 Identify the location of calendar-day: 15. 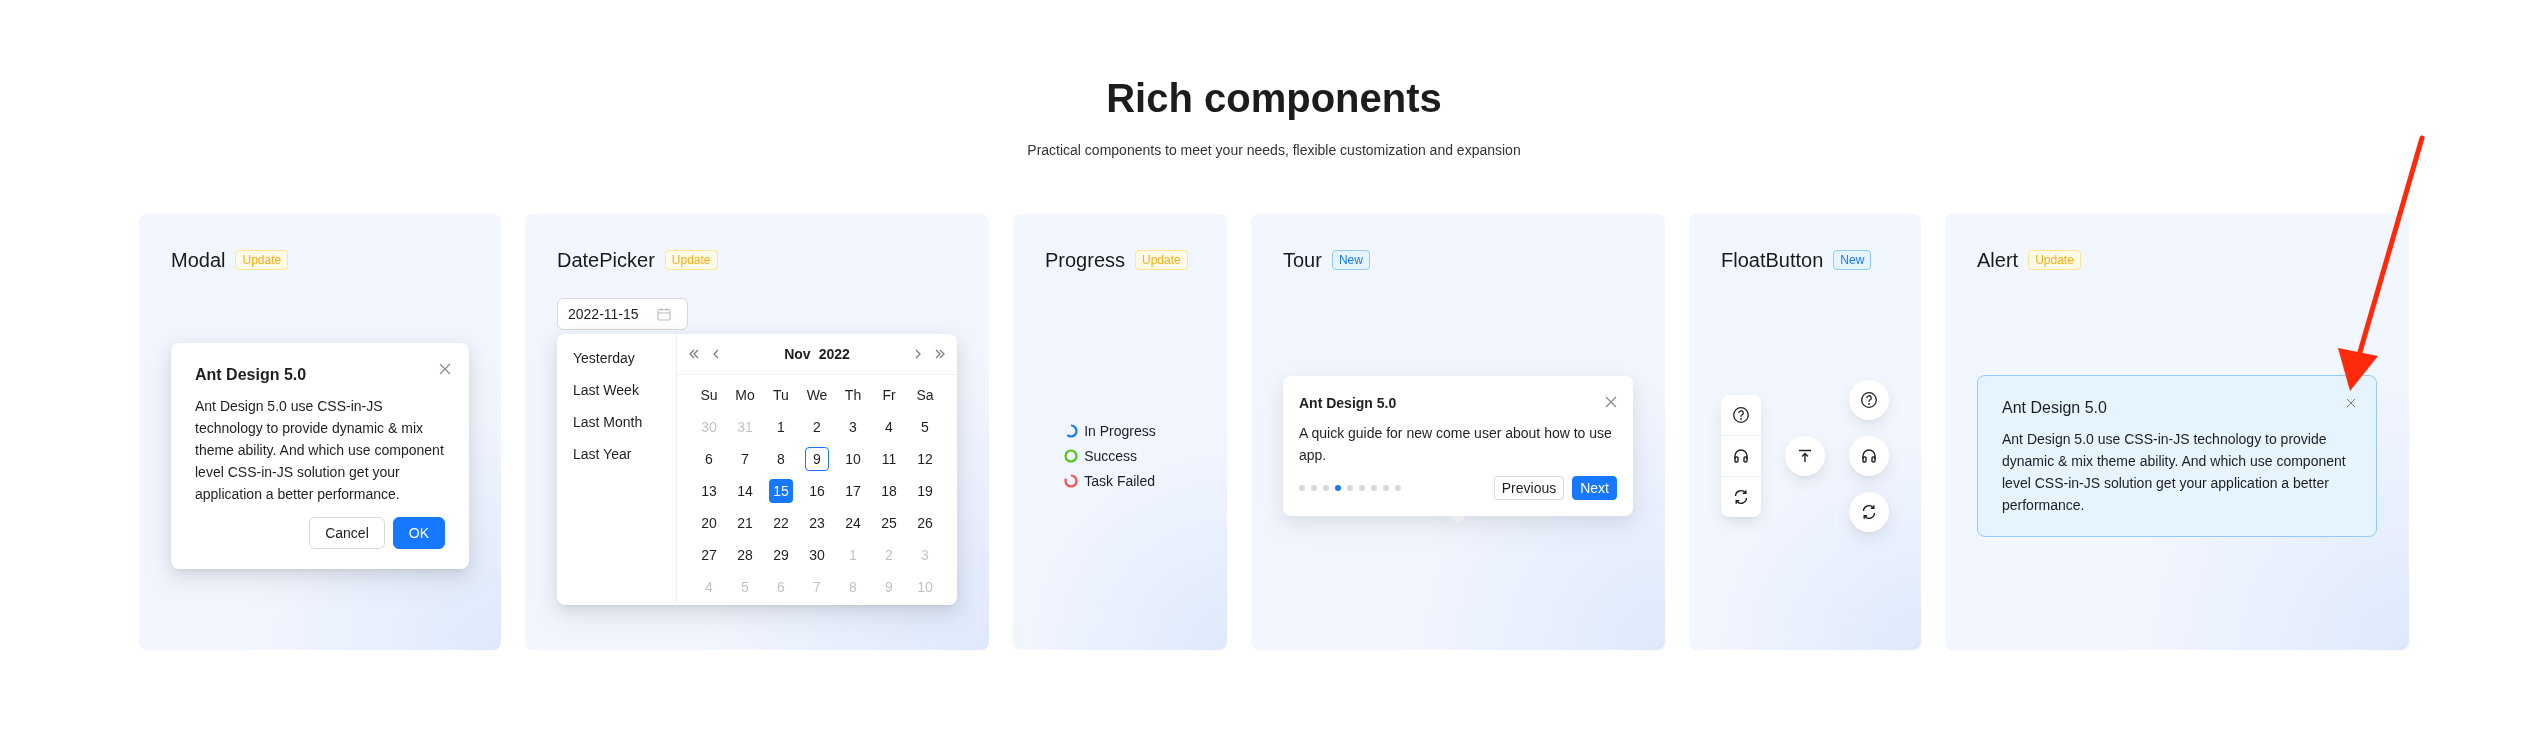
(781, 491).